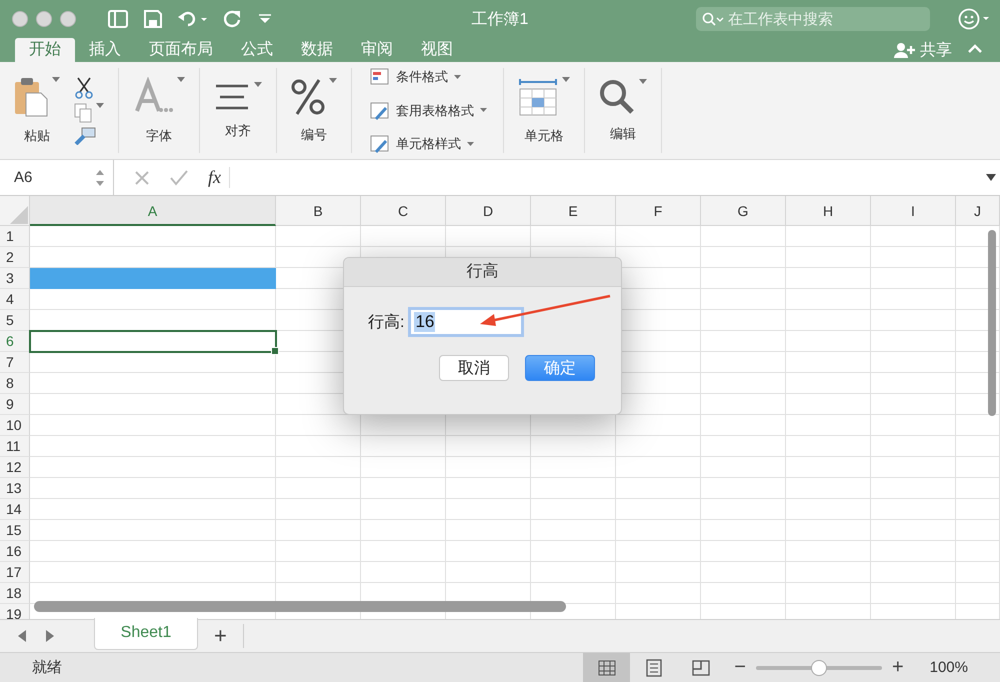 The image size is (1000, 682). What do you see at coordinates (740, 667) in the screenshot?
I see `zoom-out-button: −` at bounding box center [740, 667].